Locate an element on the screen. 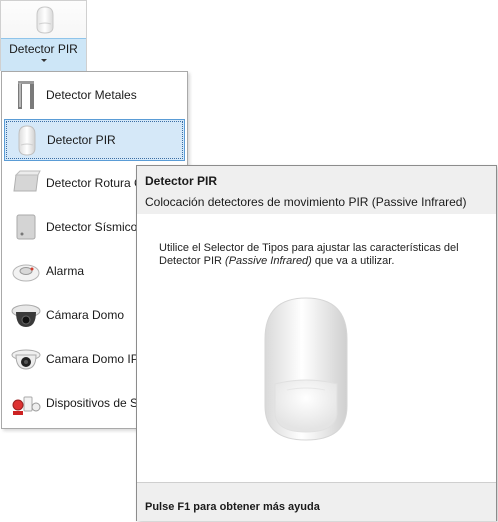 Image resolution: width=498 pixels, height=522 pixels. tooltip-footer: Pulse F1 para obtener más ayuda is located at coordinates (316, 501).